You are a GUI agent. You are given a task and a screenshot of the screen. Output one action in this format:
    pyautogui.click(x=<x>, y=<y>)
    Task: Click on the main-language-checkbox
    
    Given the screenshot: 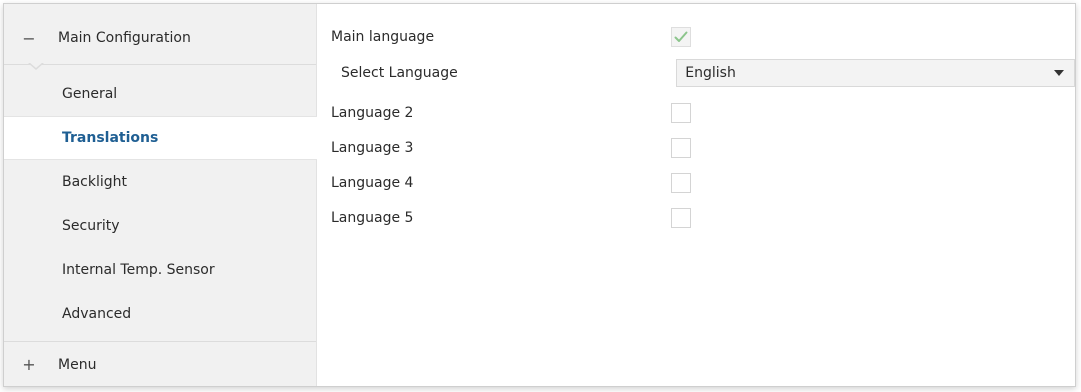 What is the action you would take?
    pyautogui.click(x=681, y=37)
    